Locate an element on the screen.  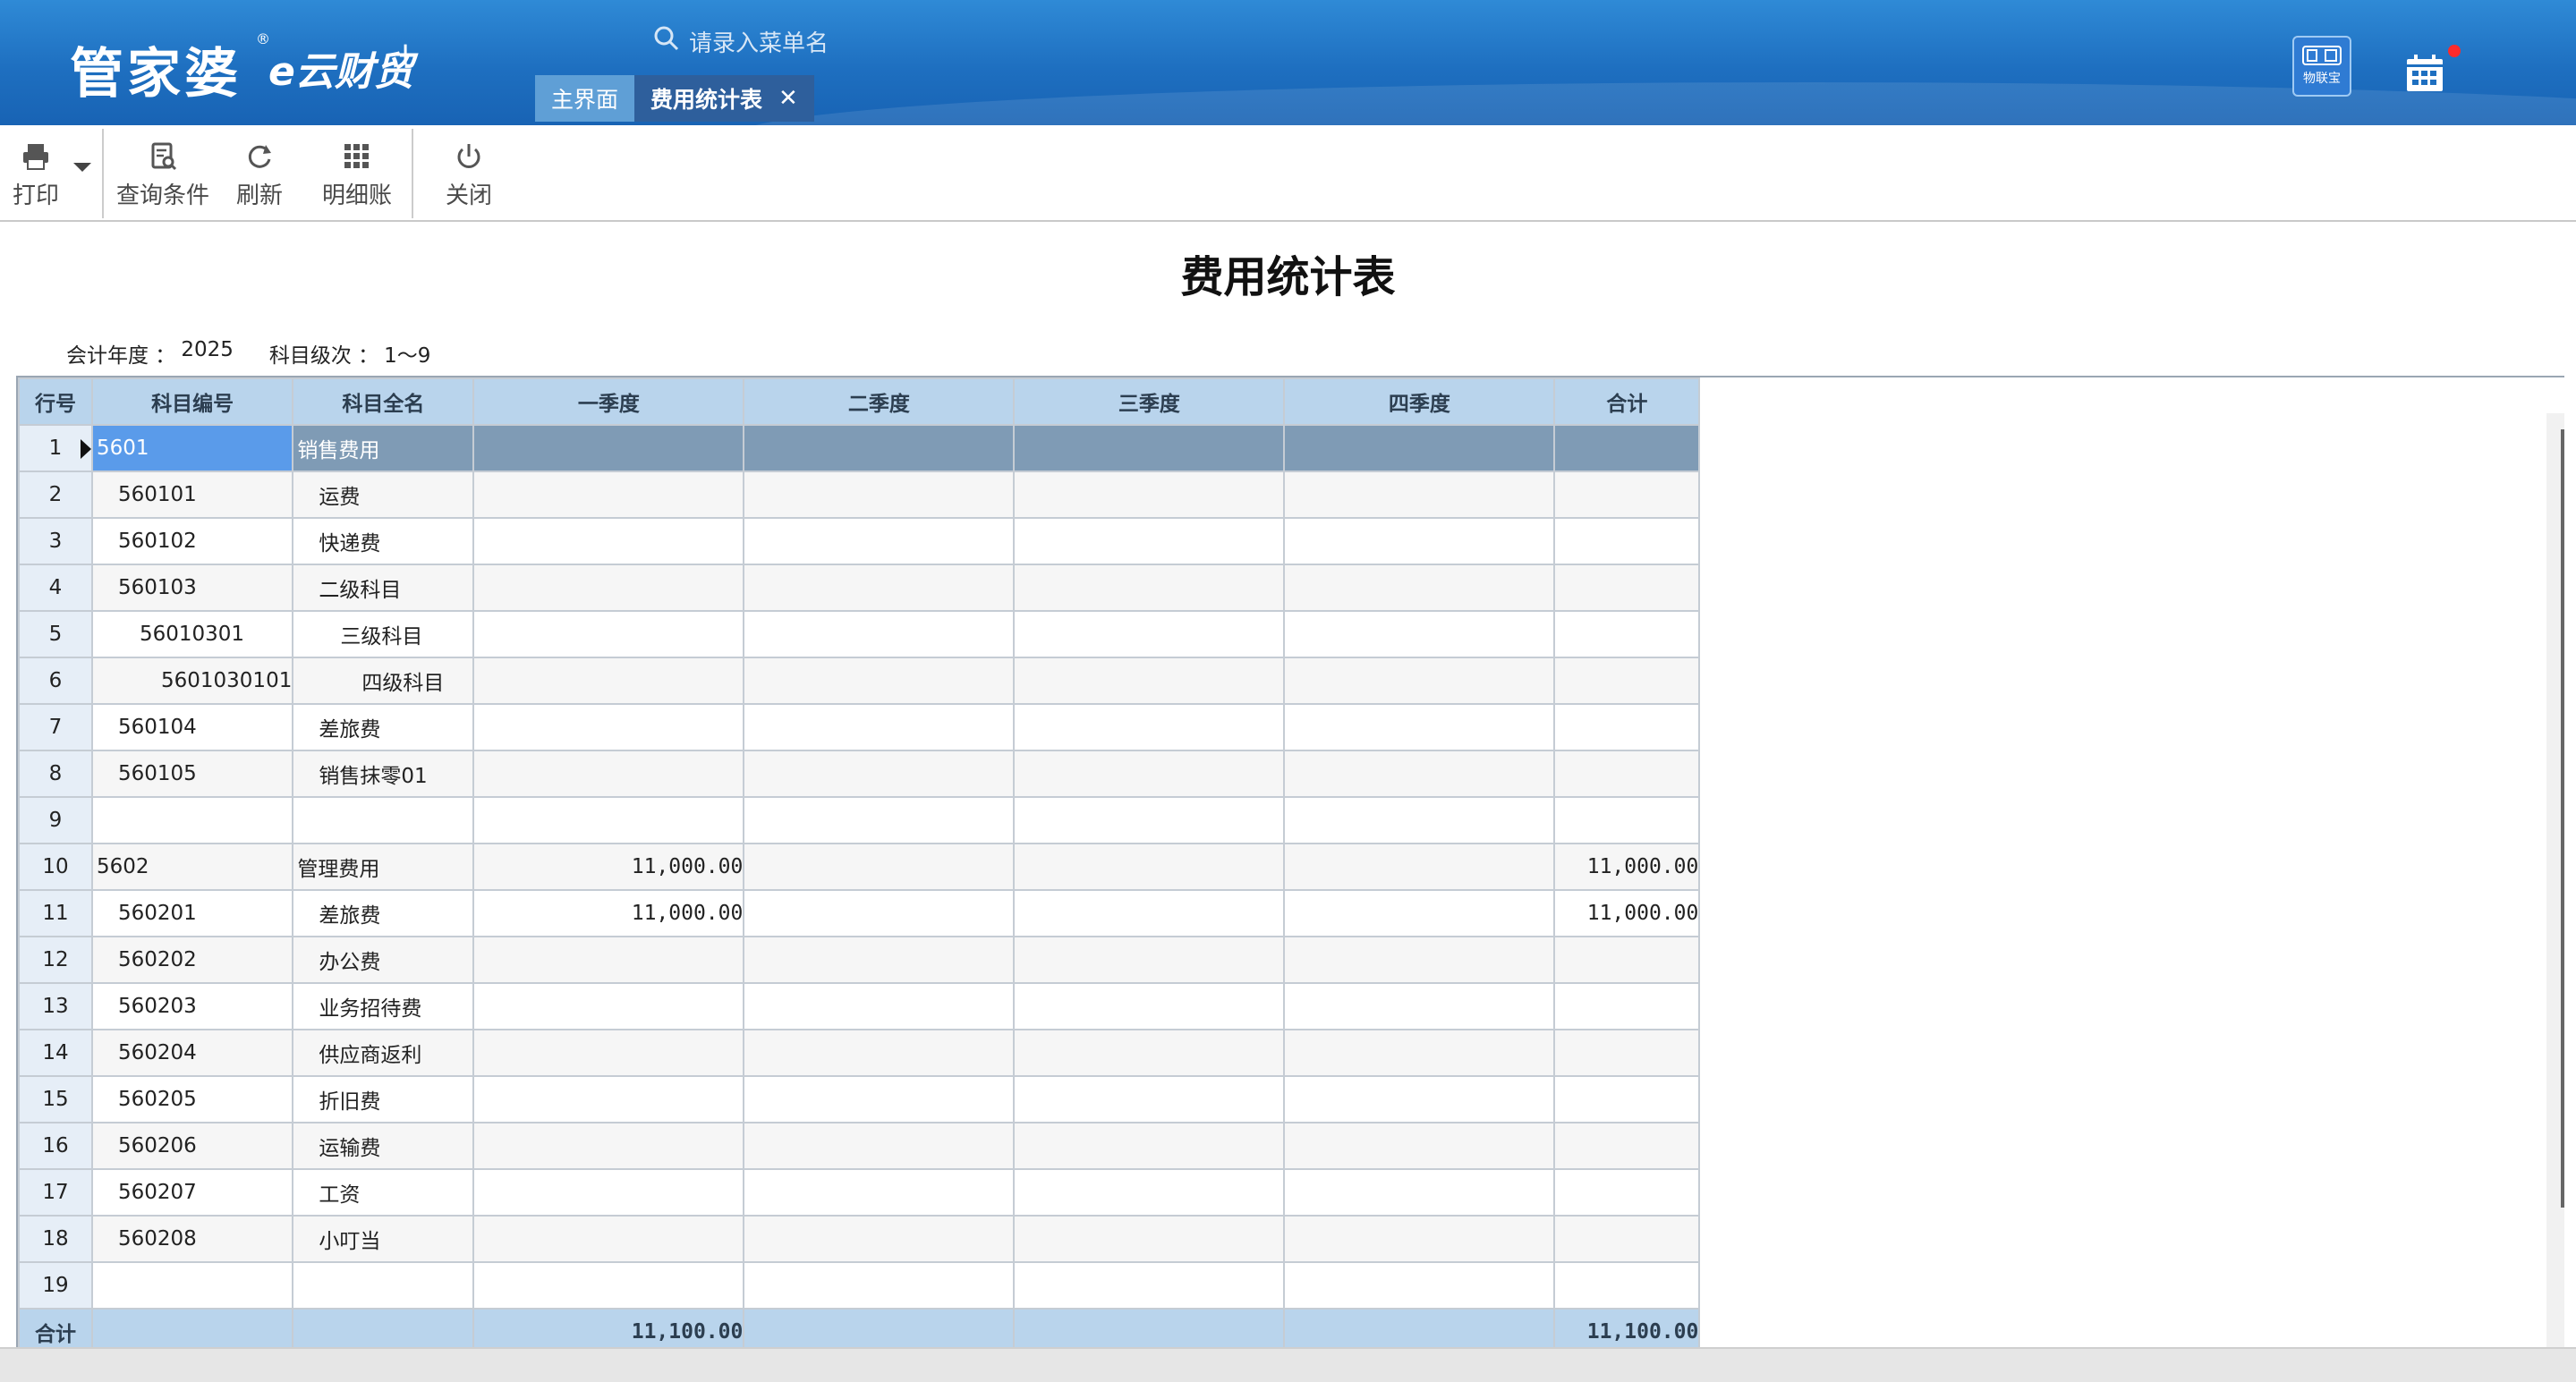
row-number: 16 is located at coordinates (55, 1146).